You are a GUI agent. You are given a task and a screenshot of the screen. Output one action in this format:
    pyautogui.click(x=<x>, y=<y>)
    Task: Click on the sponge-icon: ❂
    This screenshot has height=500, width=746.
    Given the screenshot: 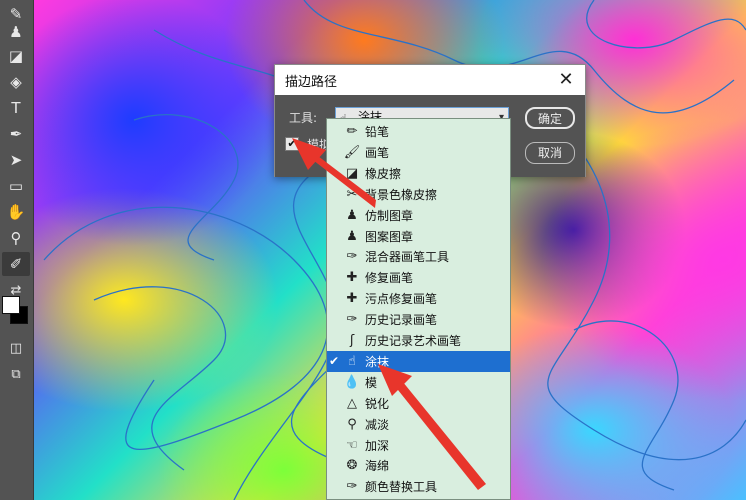 What is the action you would take?
    pyautogui.click(x=352, y=466)
    